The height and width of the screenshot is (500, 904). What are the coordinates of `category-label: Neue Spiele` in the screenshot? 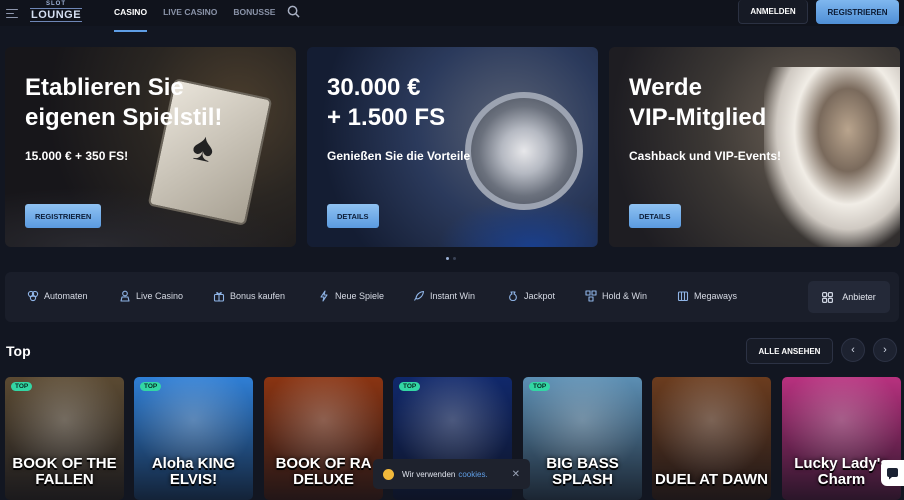 It's located at (360, 296).